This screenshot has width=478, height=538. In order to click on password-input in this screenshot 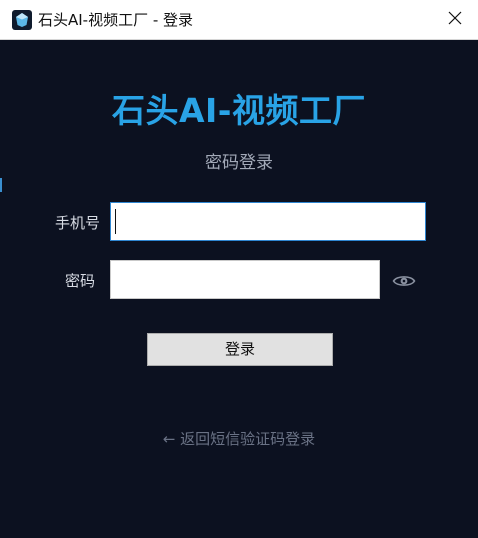, I will do `click(245, 279)`.